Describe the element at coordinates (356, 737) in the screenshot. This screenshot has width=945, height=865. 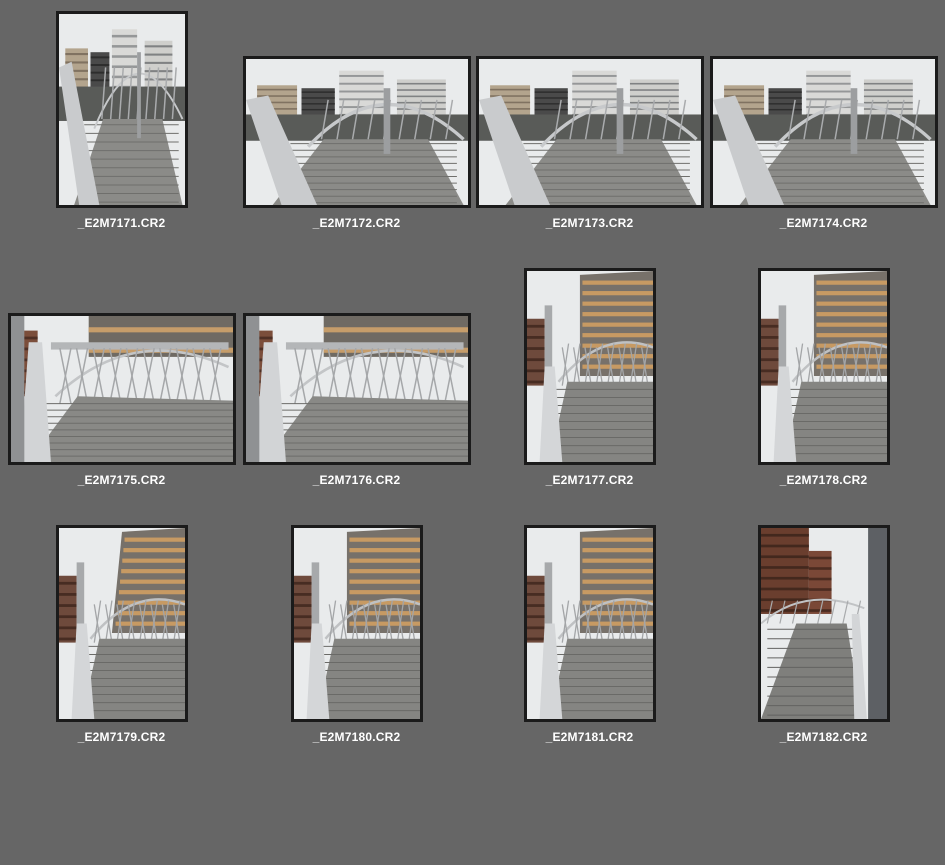
I see `thumbnail-filename: _E2M7180.CR2` at that location.